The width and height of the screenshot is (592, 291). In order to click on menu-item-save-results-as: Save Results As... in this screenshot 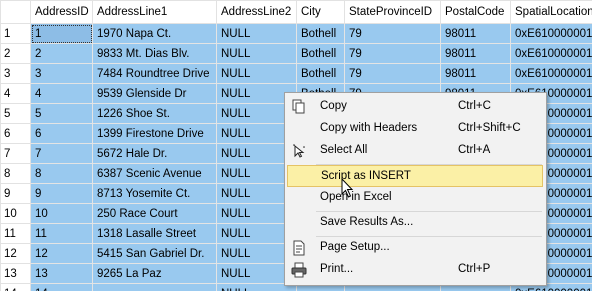, I will do `click(415, 223)`.